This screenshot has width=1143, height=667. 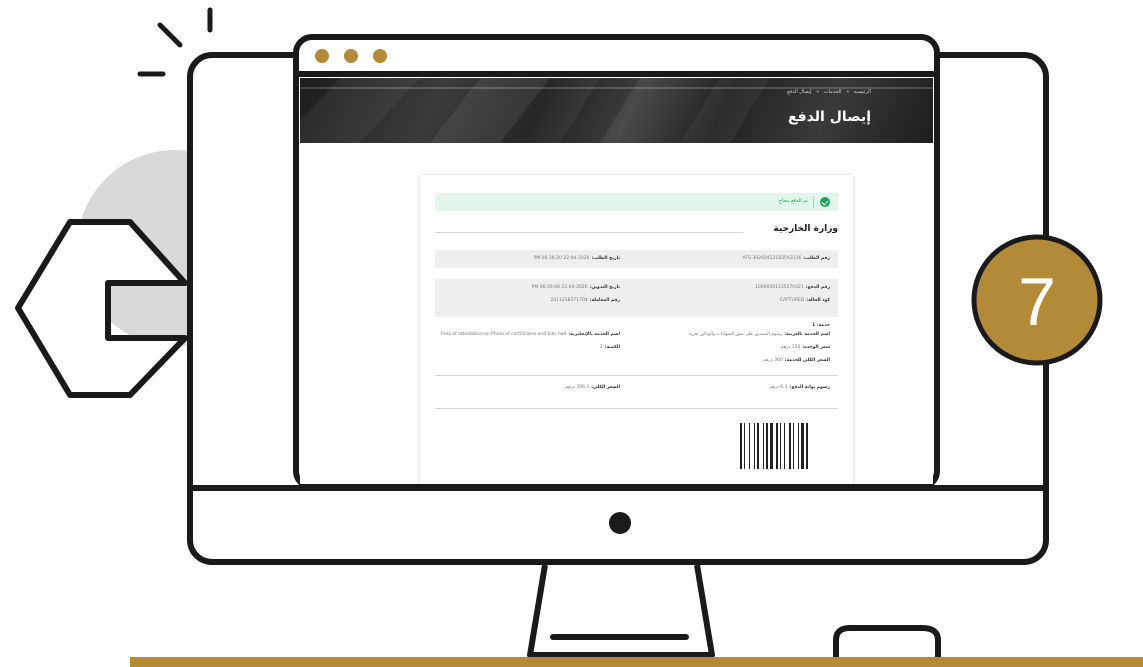 I want to click on success-message: تم الدفع بنجاح, so click(x=793, y=201).